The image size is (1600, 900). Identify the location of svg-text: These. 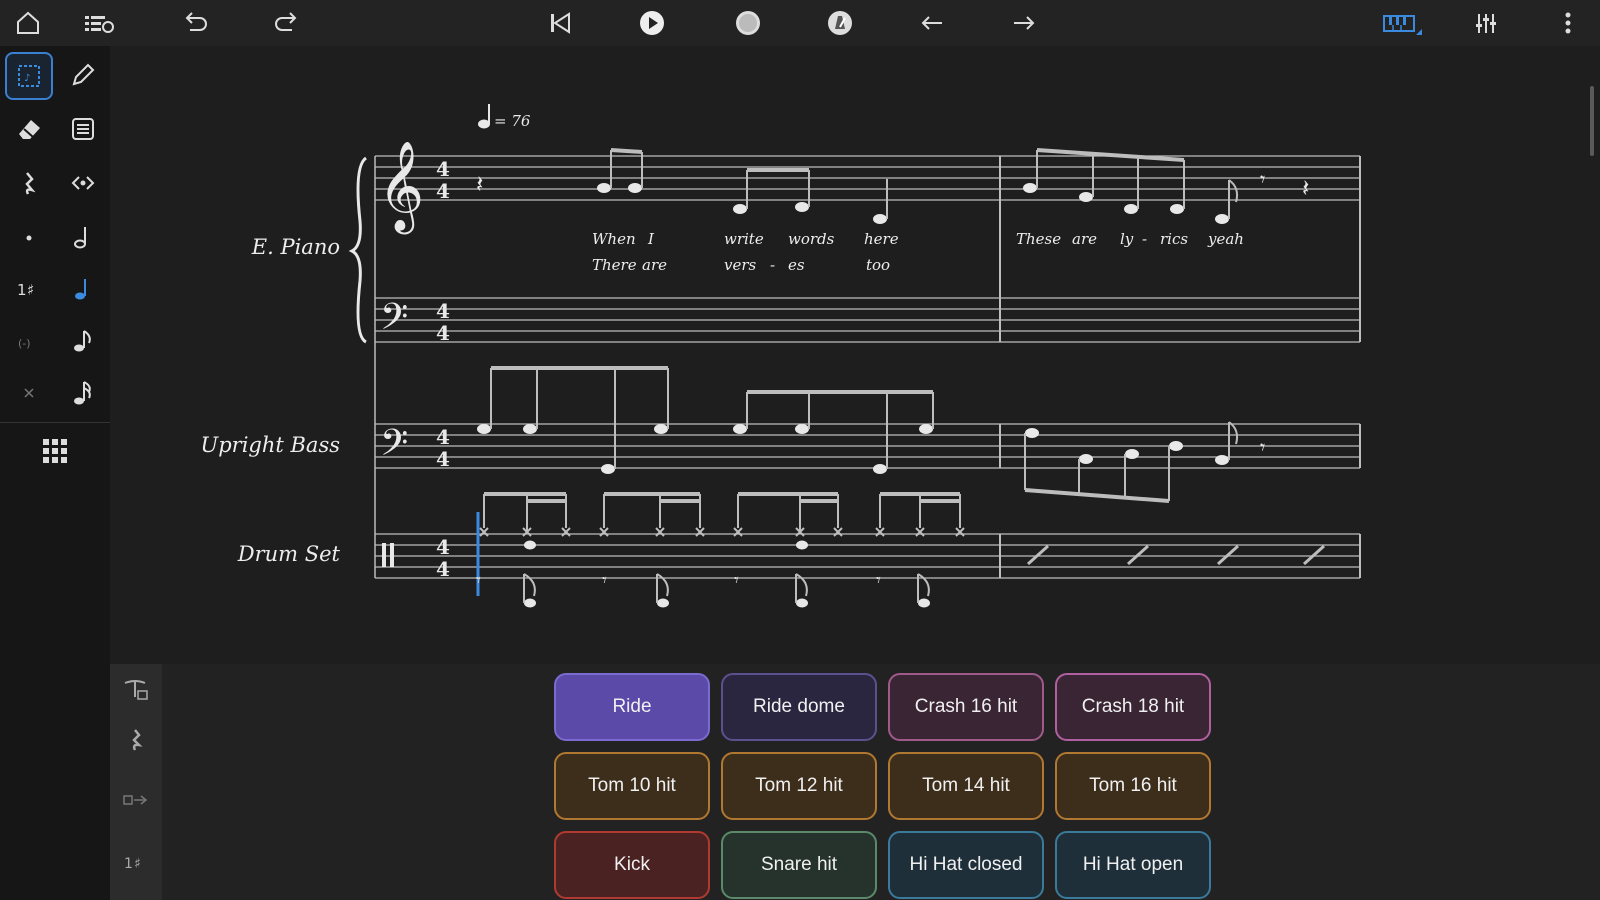
(1038, 239).